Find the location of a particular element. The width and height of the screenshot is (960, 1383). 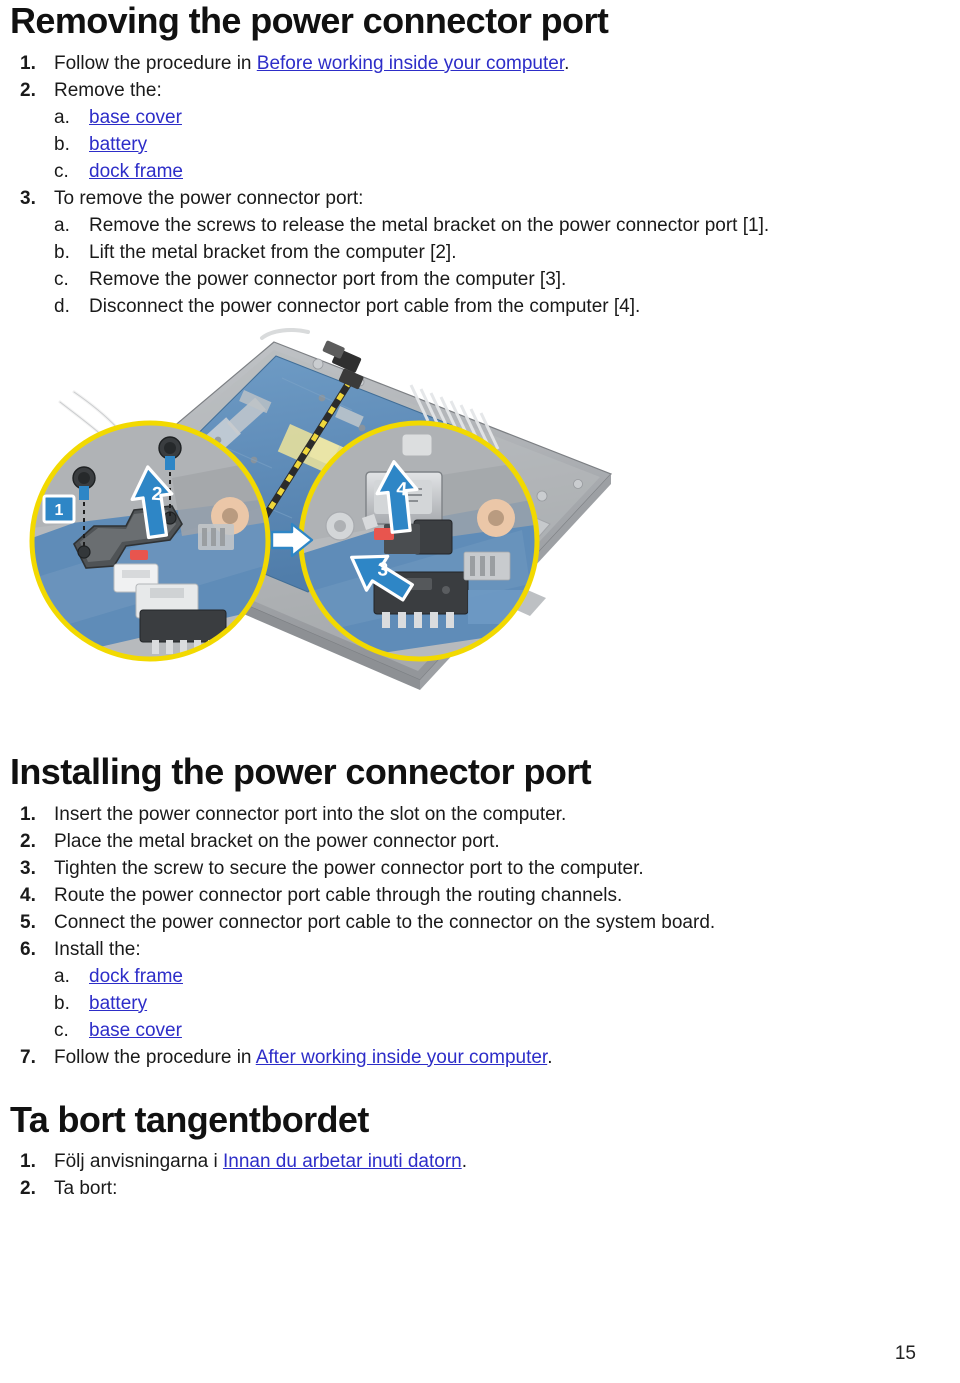

step-text: Remove the: is located at coordinates (108, 90).